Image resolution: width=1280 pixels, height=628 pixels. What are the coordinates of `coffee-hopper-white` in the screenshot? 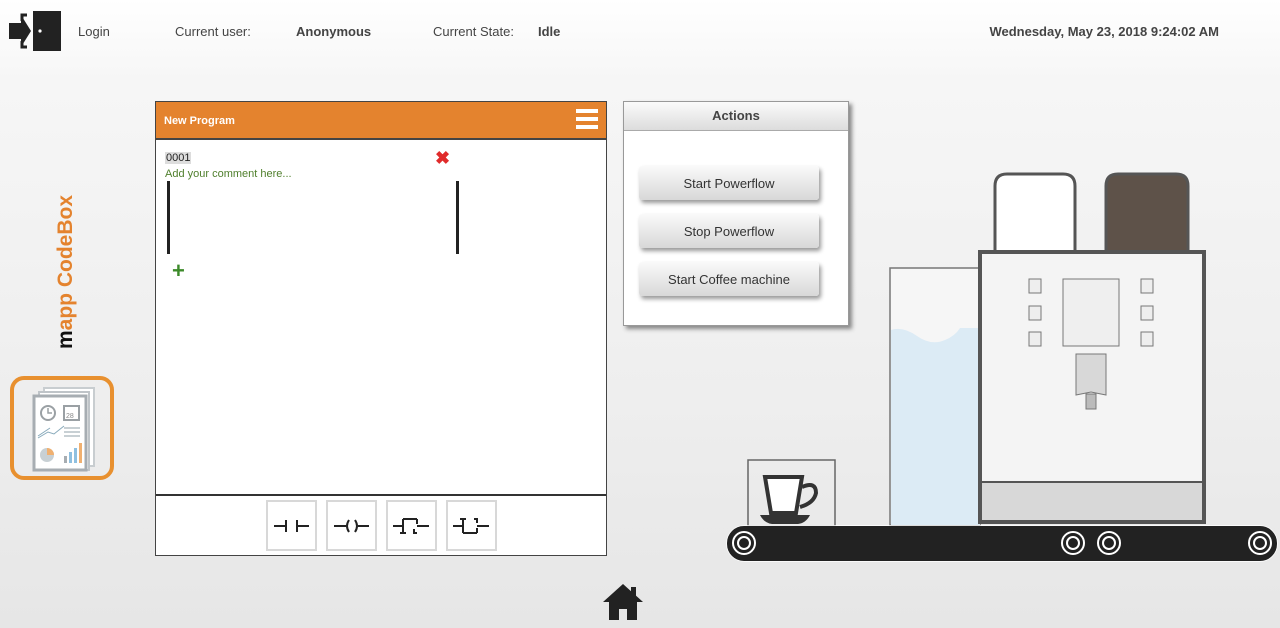 It's located at (1035, 213).